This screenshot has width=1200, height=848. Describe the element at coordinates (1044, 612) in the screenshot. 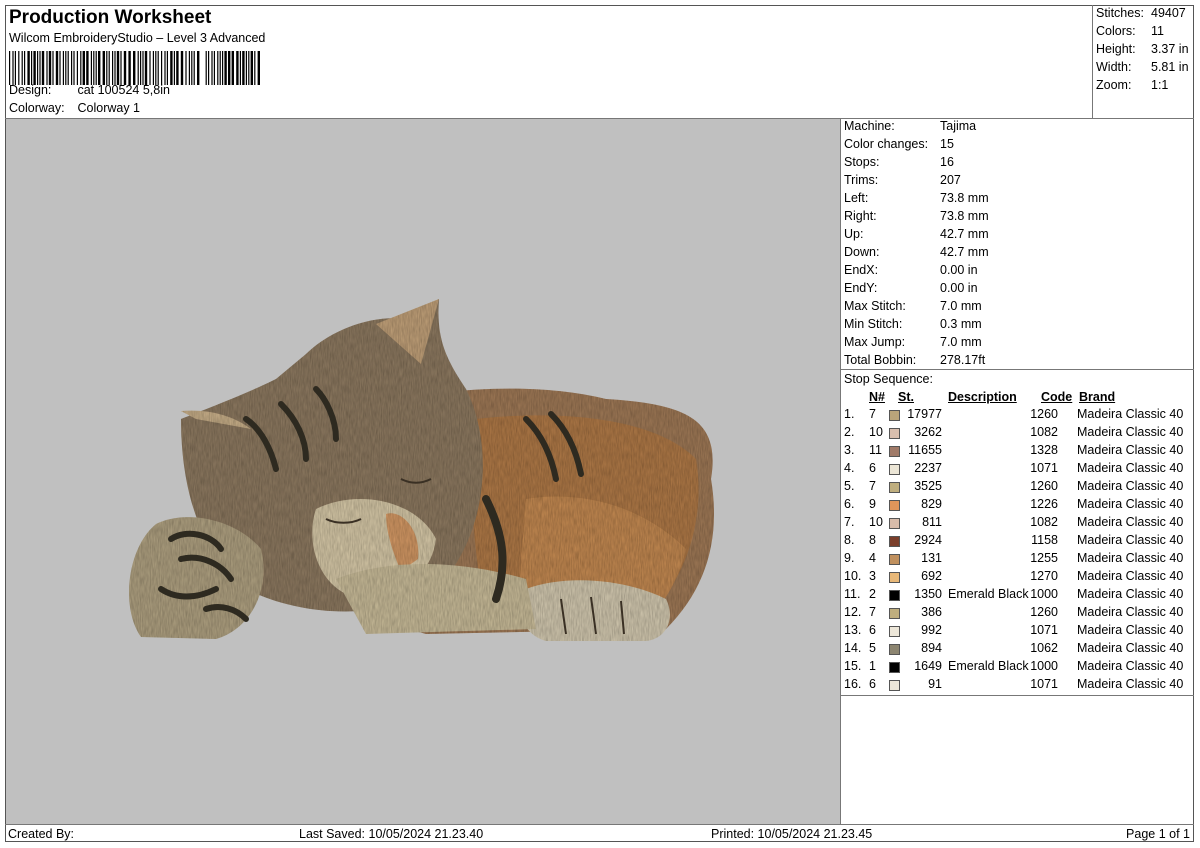

I see `thread-code: 1260` at that location.